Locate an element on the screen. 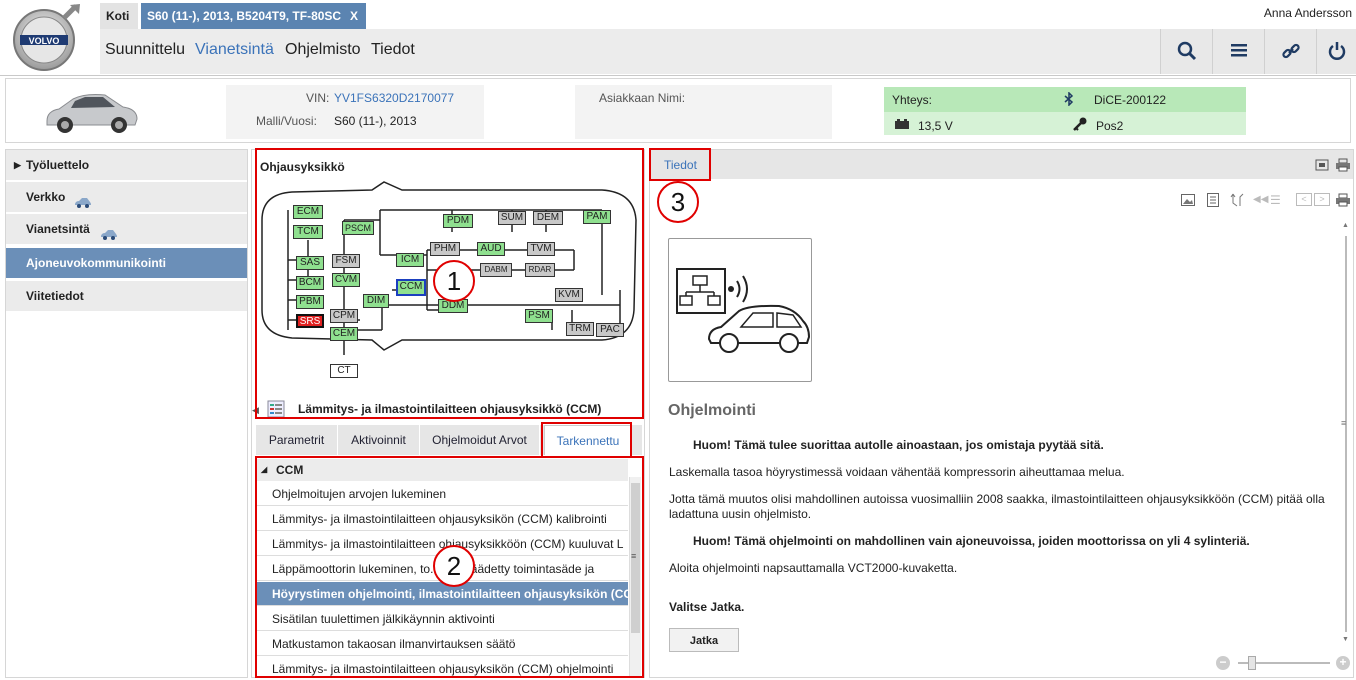  nav-label: Työluettelo is located at coordinates (58, 165).